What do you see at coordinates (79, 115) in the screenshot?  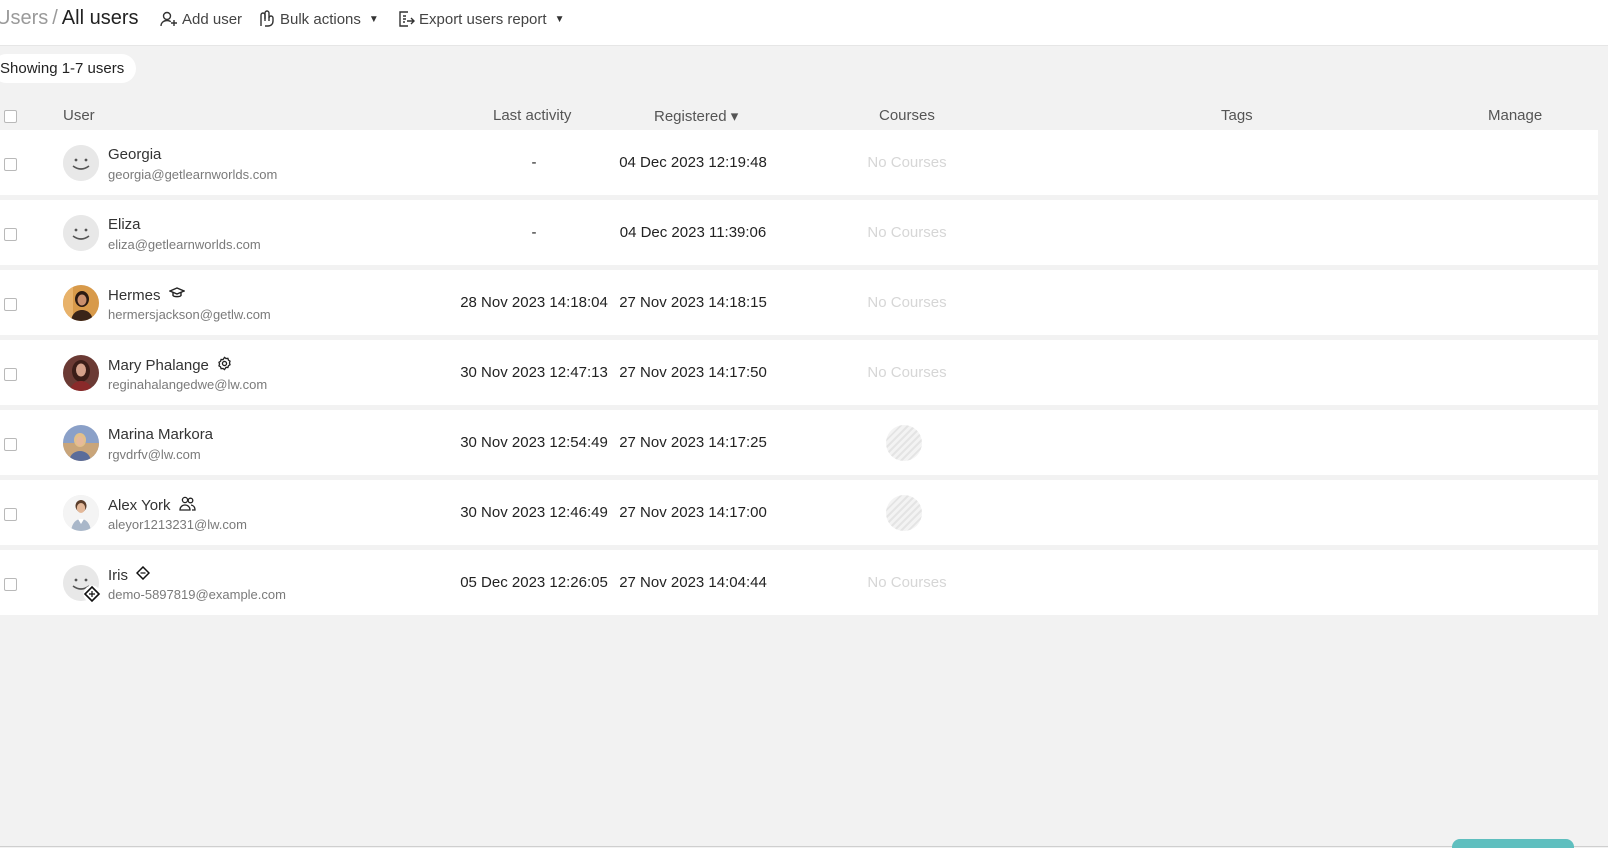 I see `column-header-user: User` at bounding box center [79, 115].